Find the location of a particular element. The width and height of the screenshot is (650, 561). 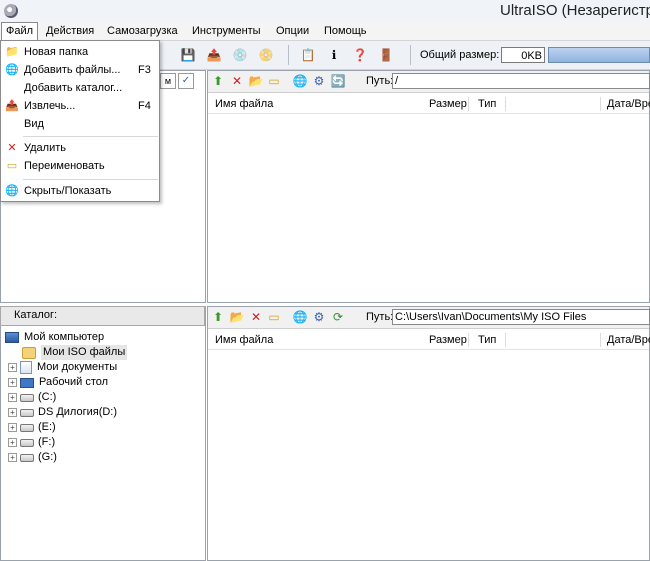

iso-folder-icon is located at coordinates (29, 352).